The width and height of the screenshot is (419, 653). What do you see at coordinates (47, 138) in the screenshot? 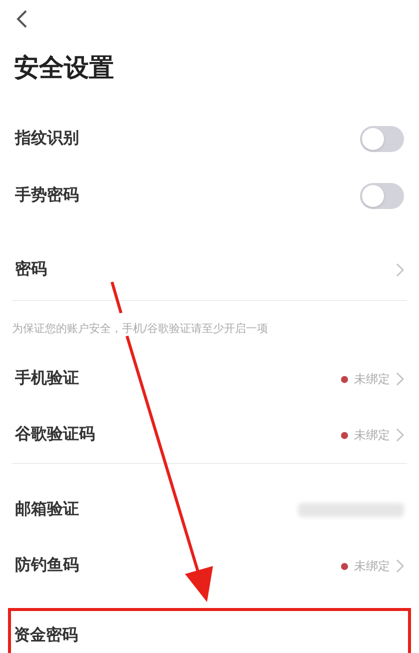
I see `setting-label: 指纹识别` at bounding box center [47, 138].